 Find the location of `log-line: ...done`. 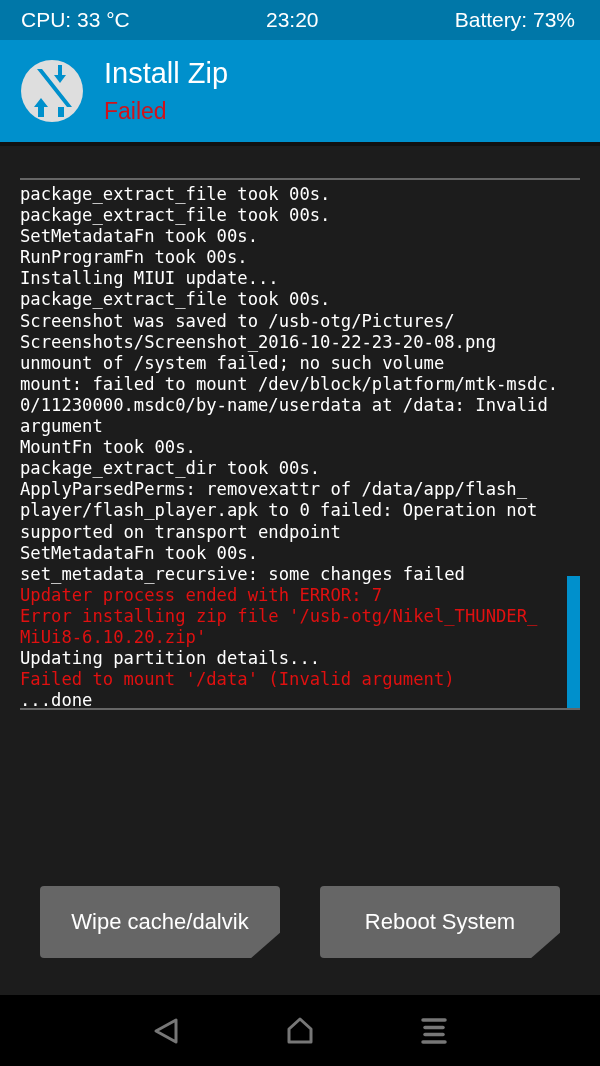

log-line: ...done is located at coordinates (57, 701).